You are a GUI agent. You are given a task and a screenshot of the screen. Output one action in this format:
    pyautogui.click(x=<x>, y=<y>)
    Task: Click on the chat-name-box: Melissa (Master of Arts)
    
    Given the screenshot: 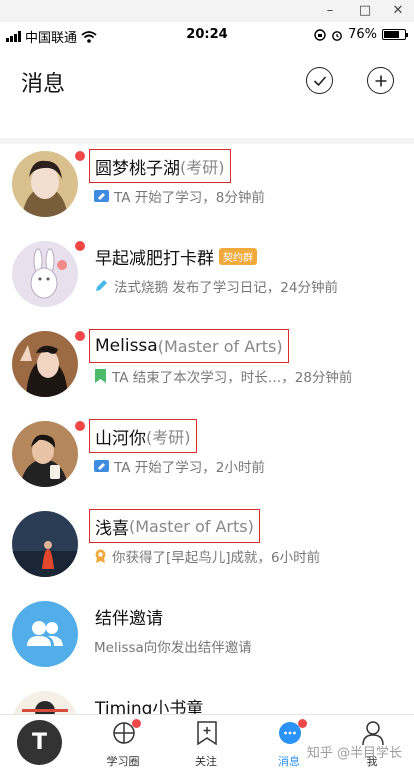 What is the action you would take?
    pyautogui.click(x=189, y=346)
    